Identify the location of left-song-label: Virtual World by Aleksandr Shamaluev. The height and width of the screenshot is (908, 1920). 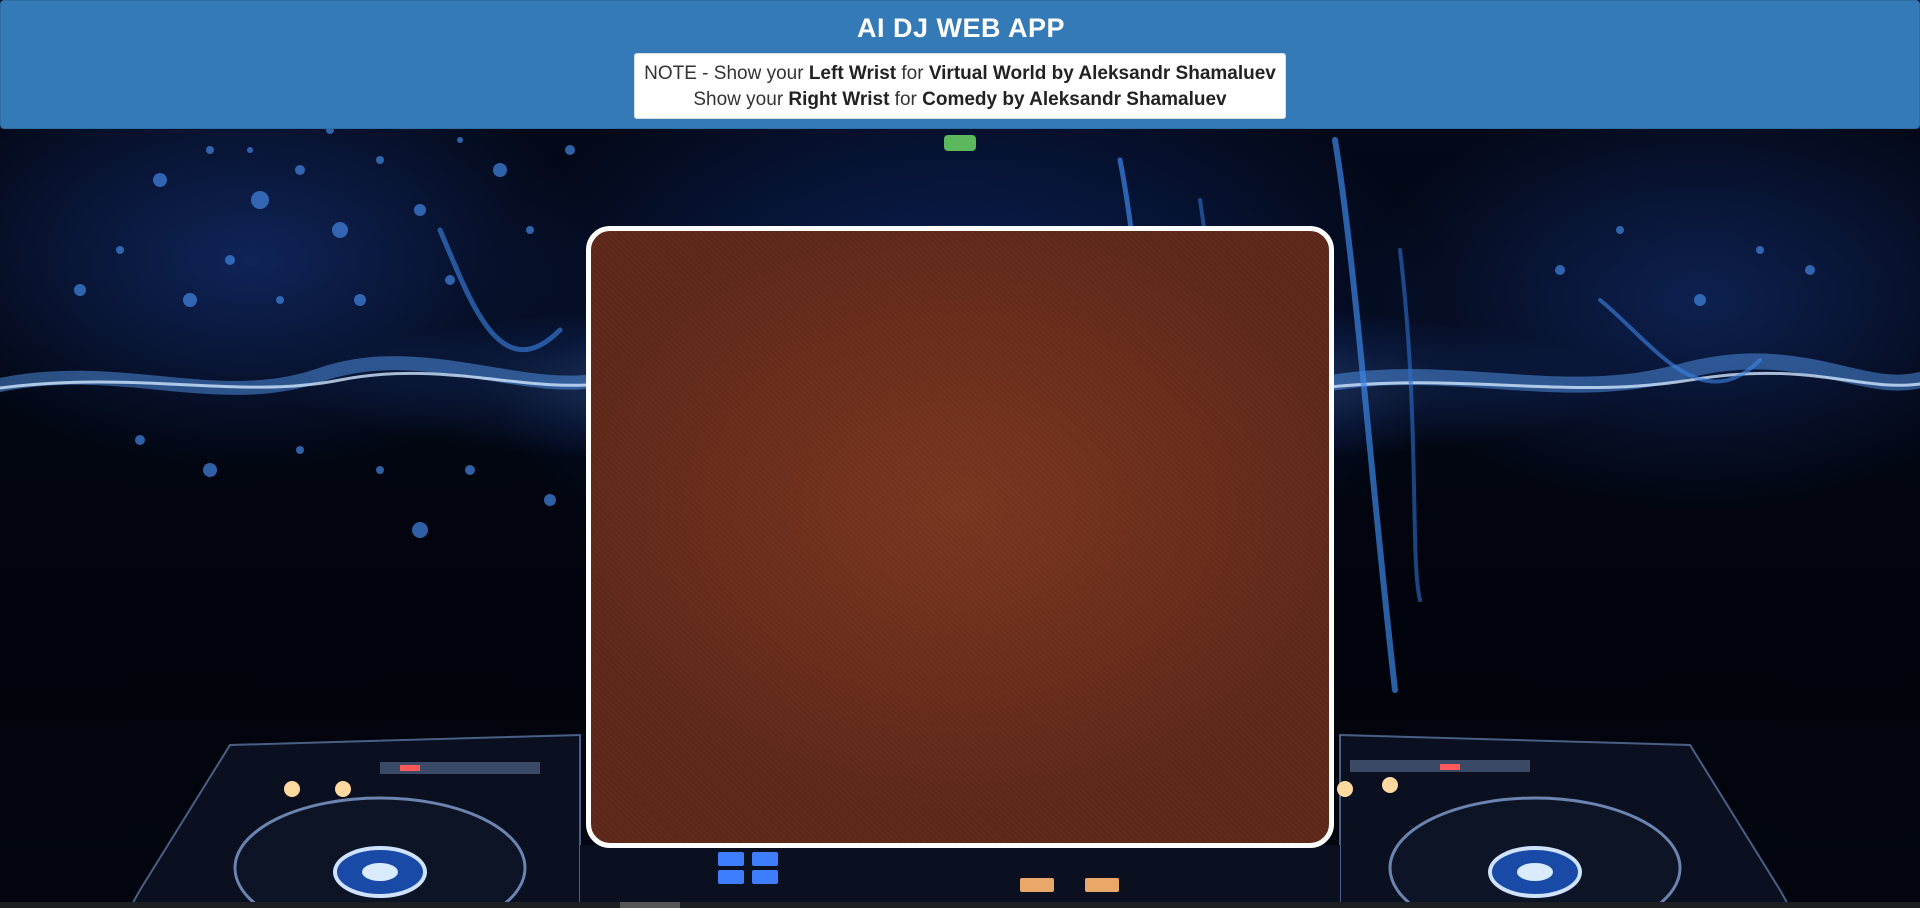
(1102, 73).